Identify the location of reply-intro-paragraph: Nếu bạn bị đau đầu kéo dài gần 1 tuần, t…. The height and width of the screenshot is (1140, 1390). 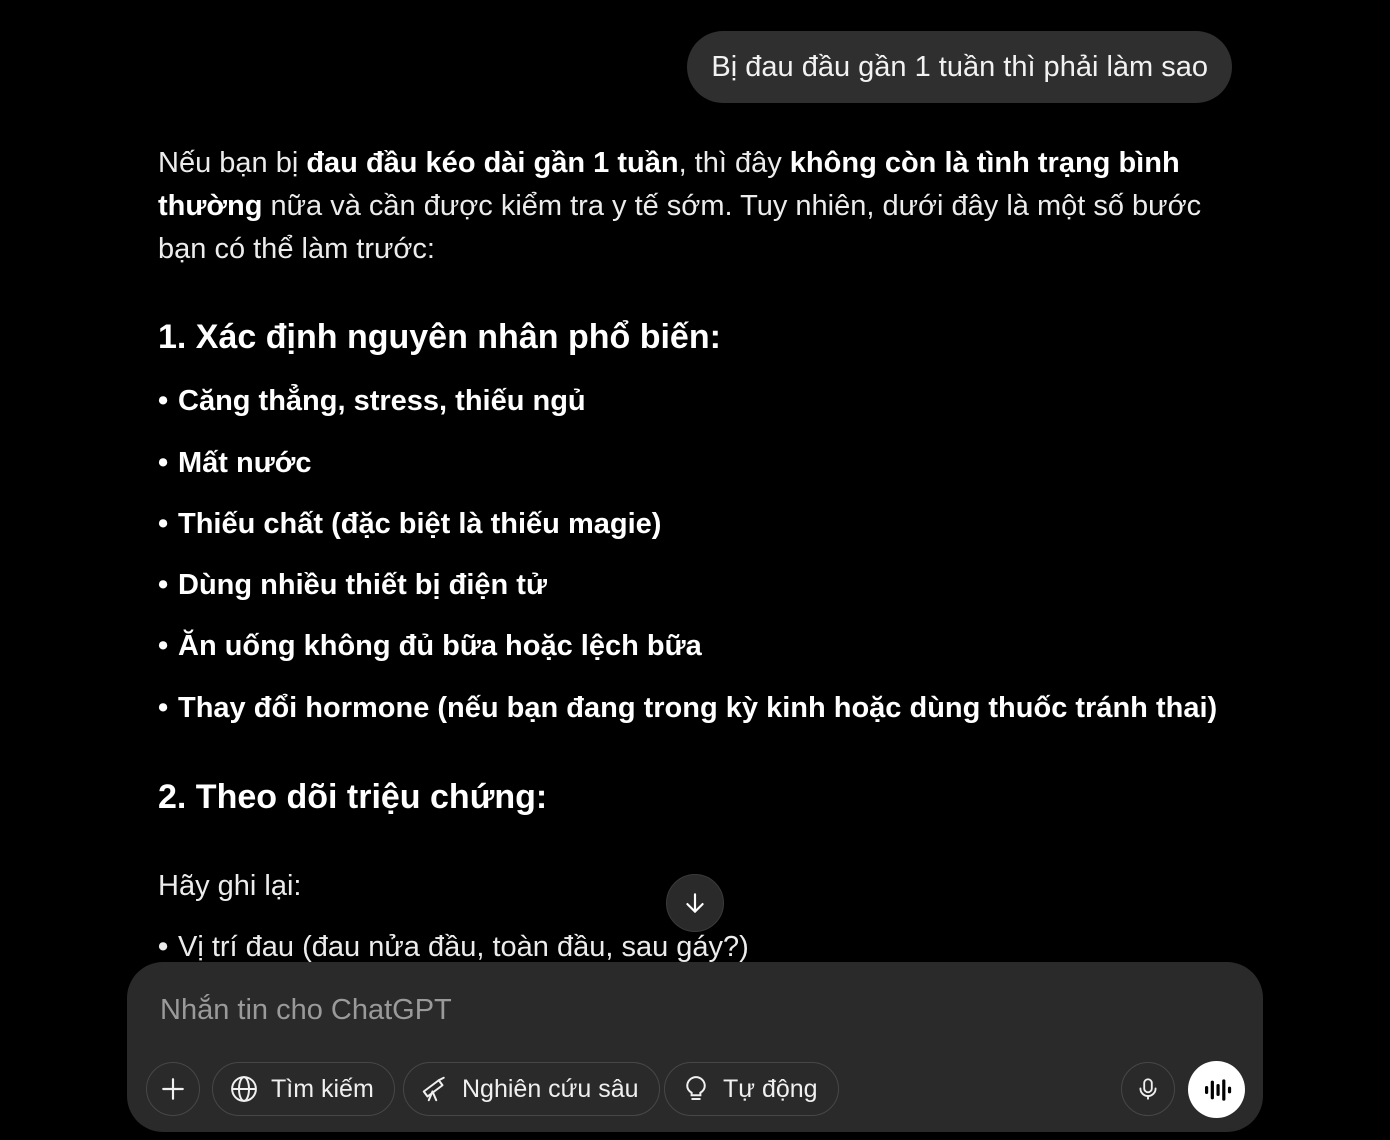
(688, 206).